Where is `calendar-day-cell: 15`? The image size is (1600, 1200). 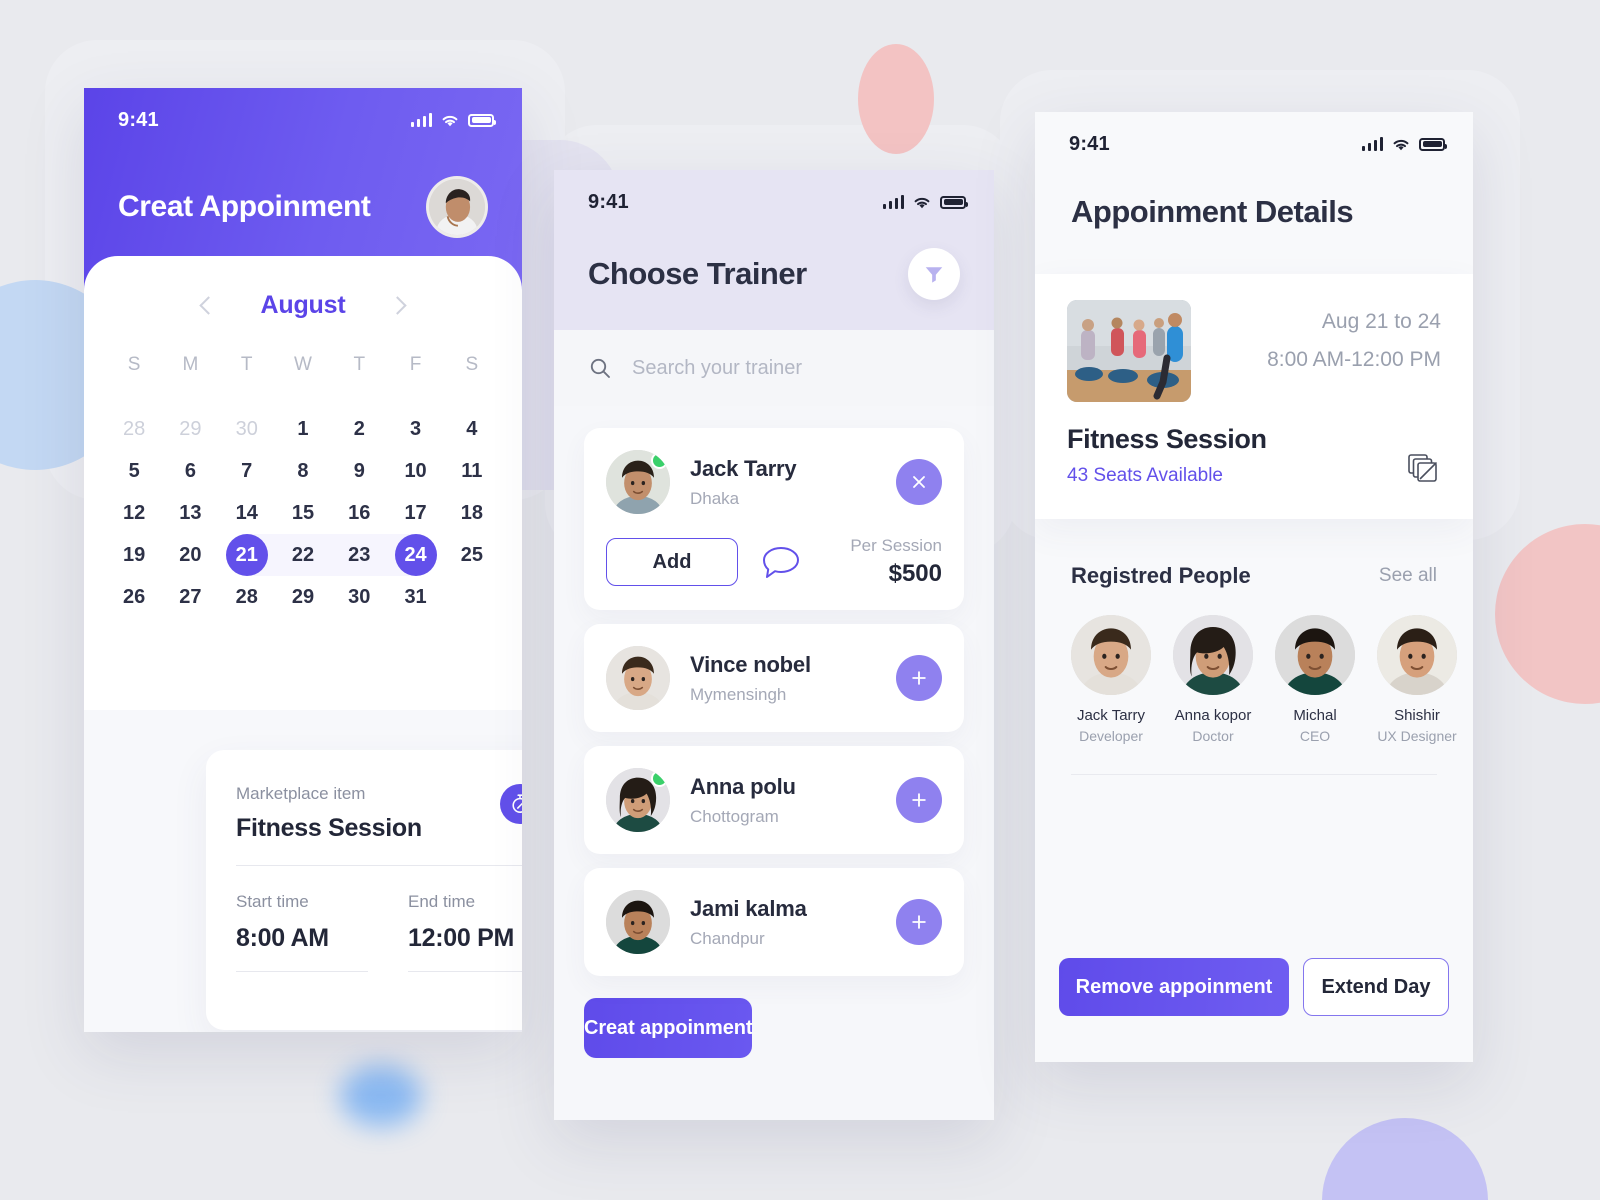 calendar-day-cell: 15 is located at coordinates (303, 513).